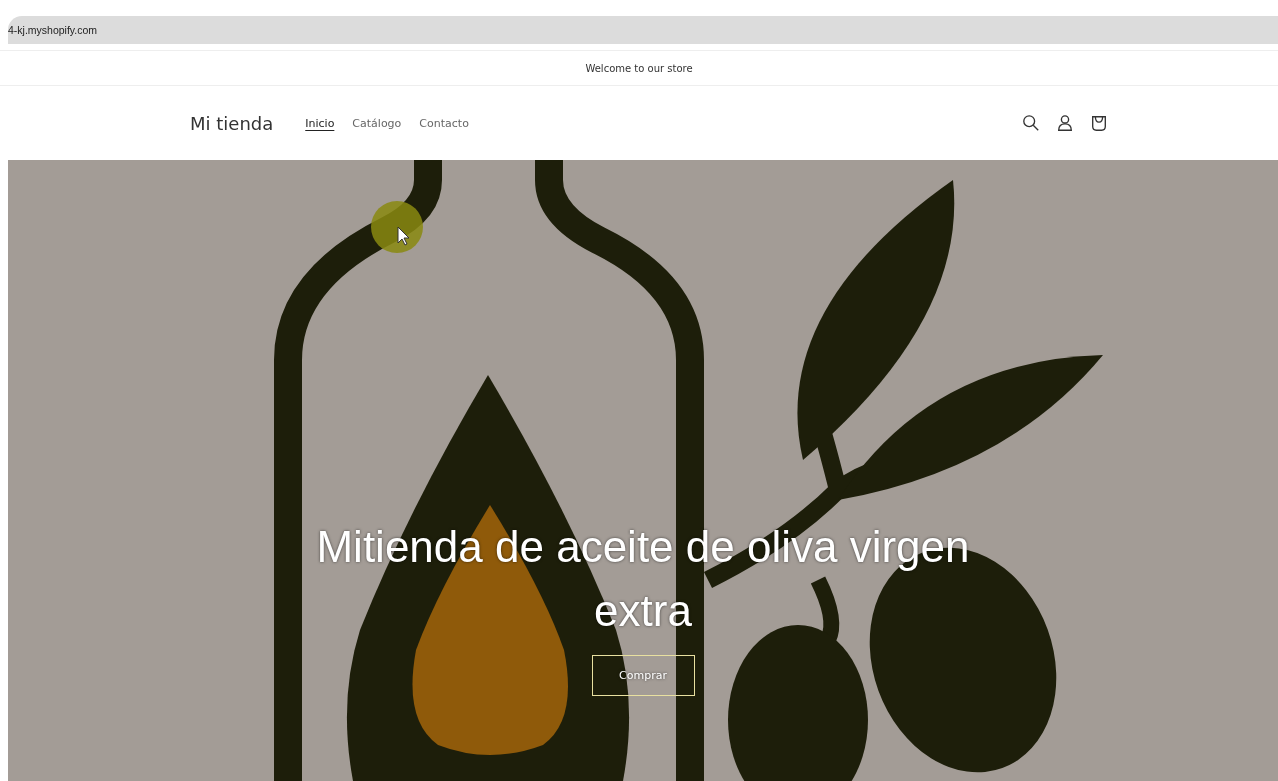 This screenshot has height=781, width=1278. What do you see at coordinates (377, 123) in the screenshot?
I see `nav-link: Catálogo` at bounding box center [377, 123].